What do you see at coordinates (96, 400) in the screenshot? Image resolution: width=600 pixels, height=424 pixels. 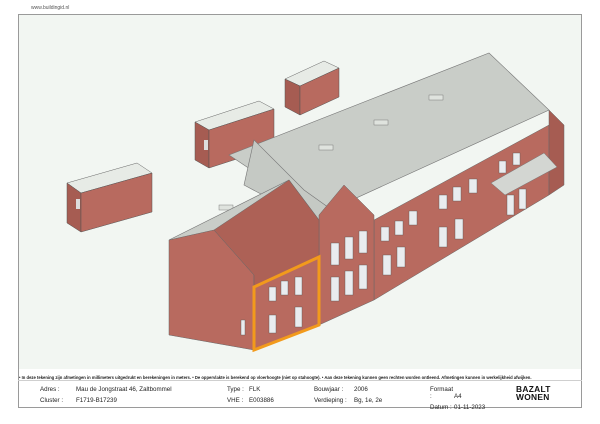 I see `cluster-value: F1719-B17239` at bounding box center [96, 400].